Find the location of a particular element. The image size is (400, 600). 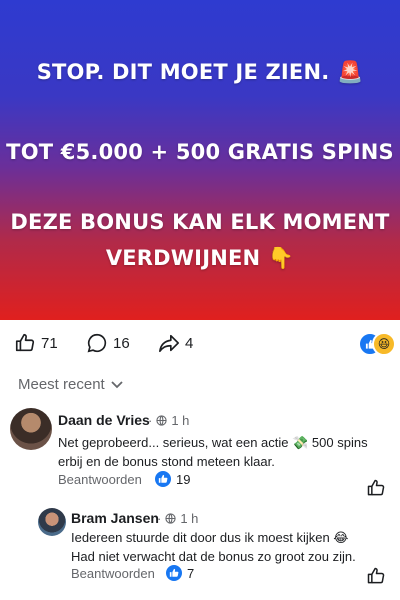

banner-urgency-line1: DEZE BONUS KAN ELK MOMENT is located at coordinates (200, 222).